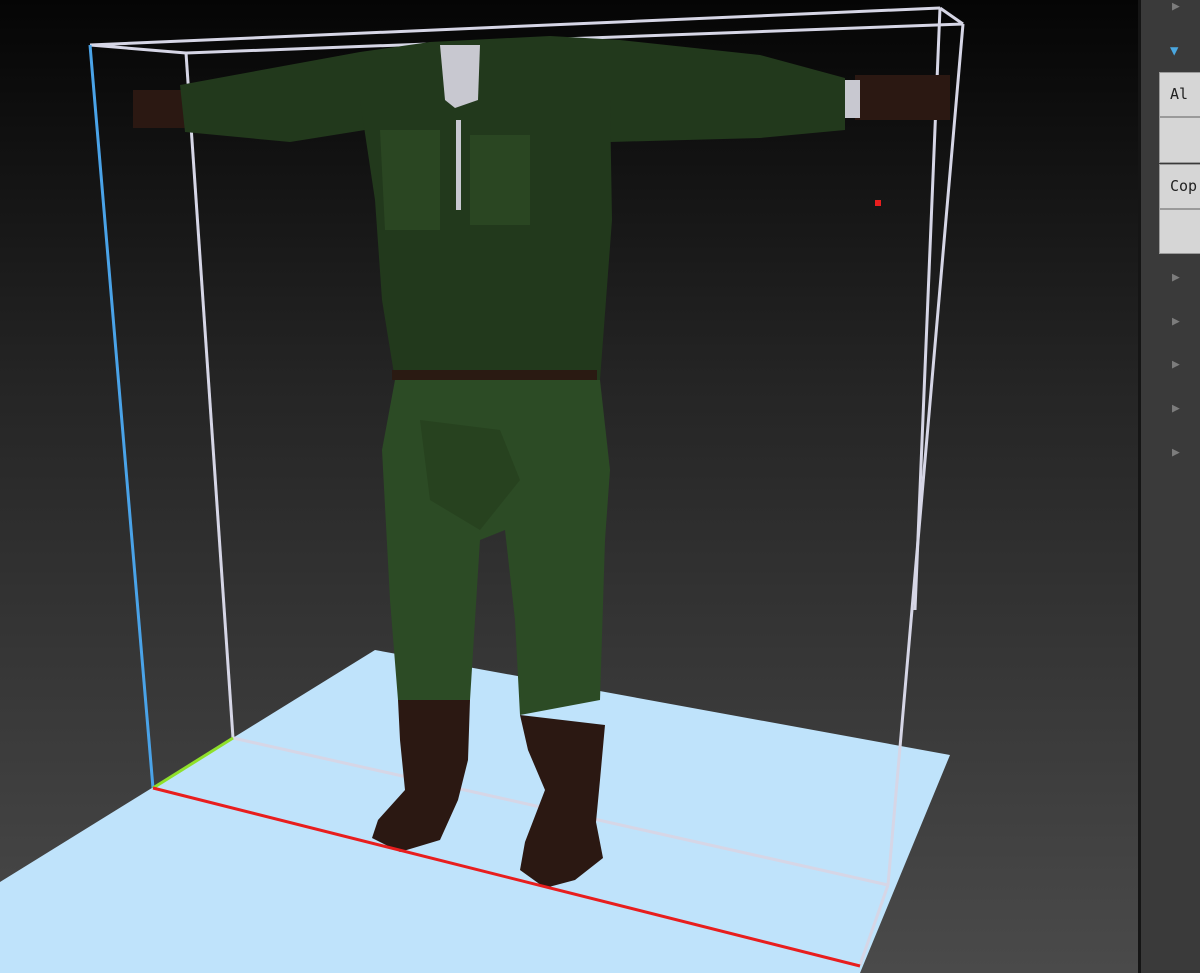  I want to click on belt, so click(494, 375).